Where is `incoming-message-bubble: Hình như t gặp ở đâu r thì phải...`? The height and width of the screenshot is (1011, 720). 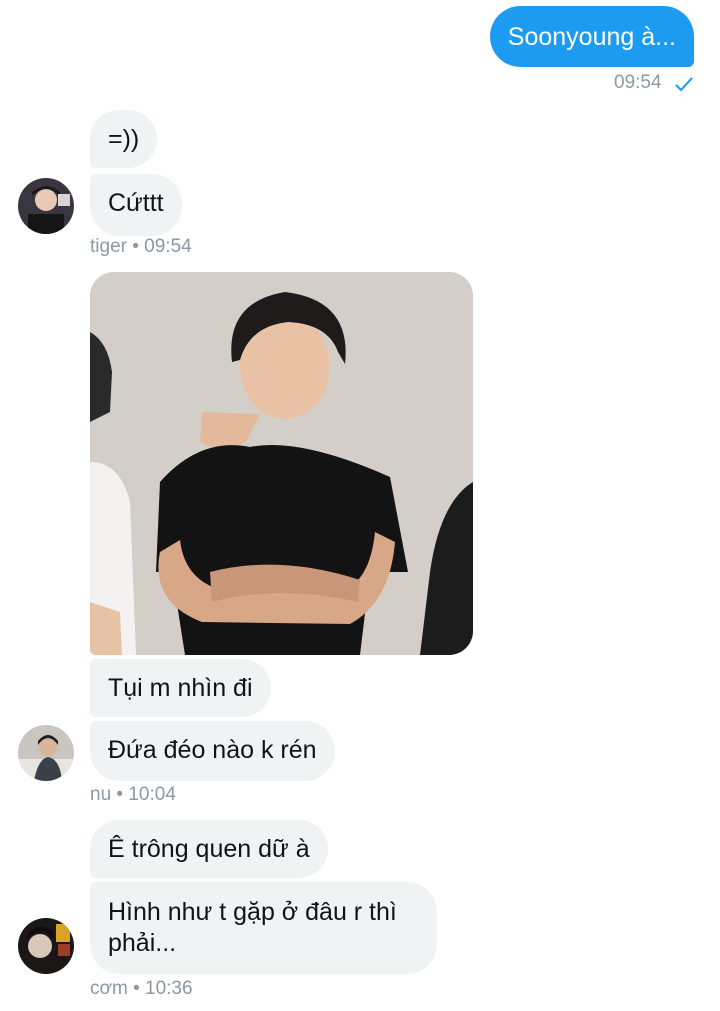
incoming-message-bubble: Hình như t gặp ở đâu r thì phải... is located at coordinates (263, 928).